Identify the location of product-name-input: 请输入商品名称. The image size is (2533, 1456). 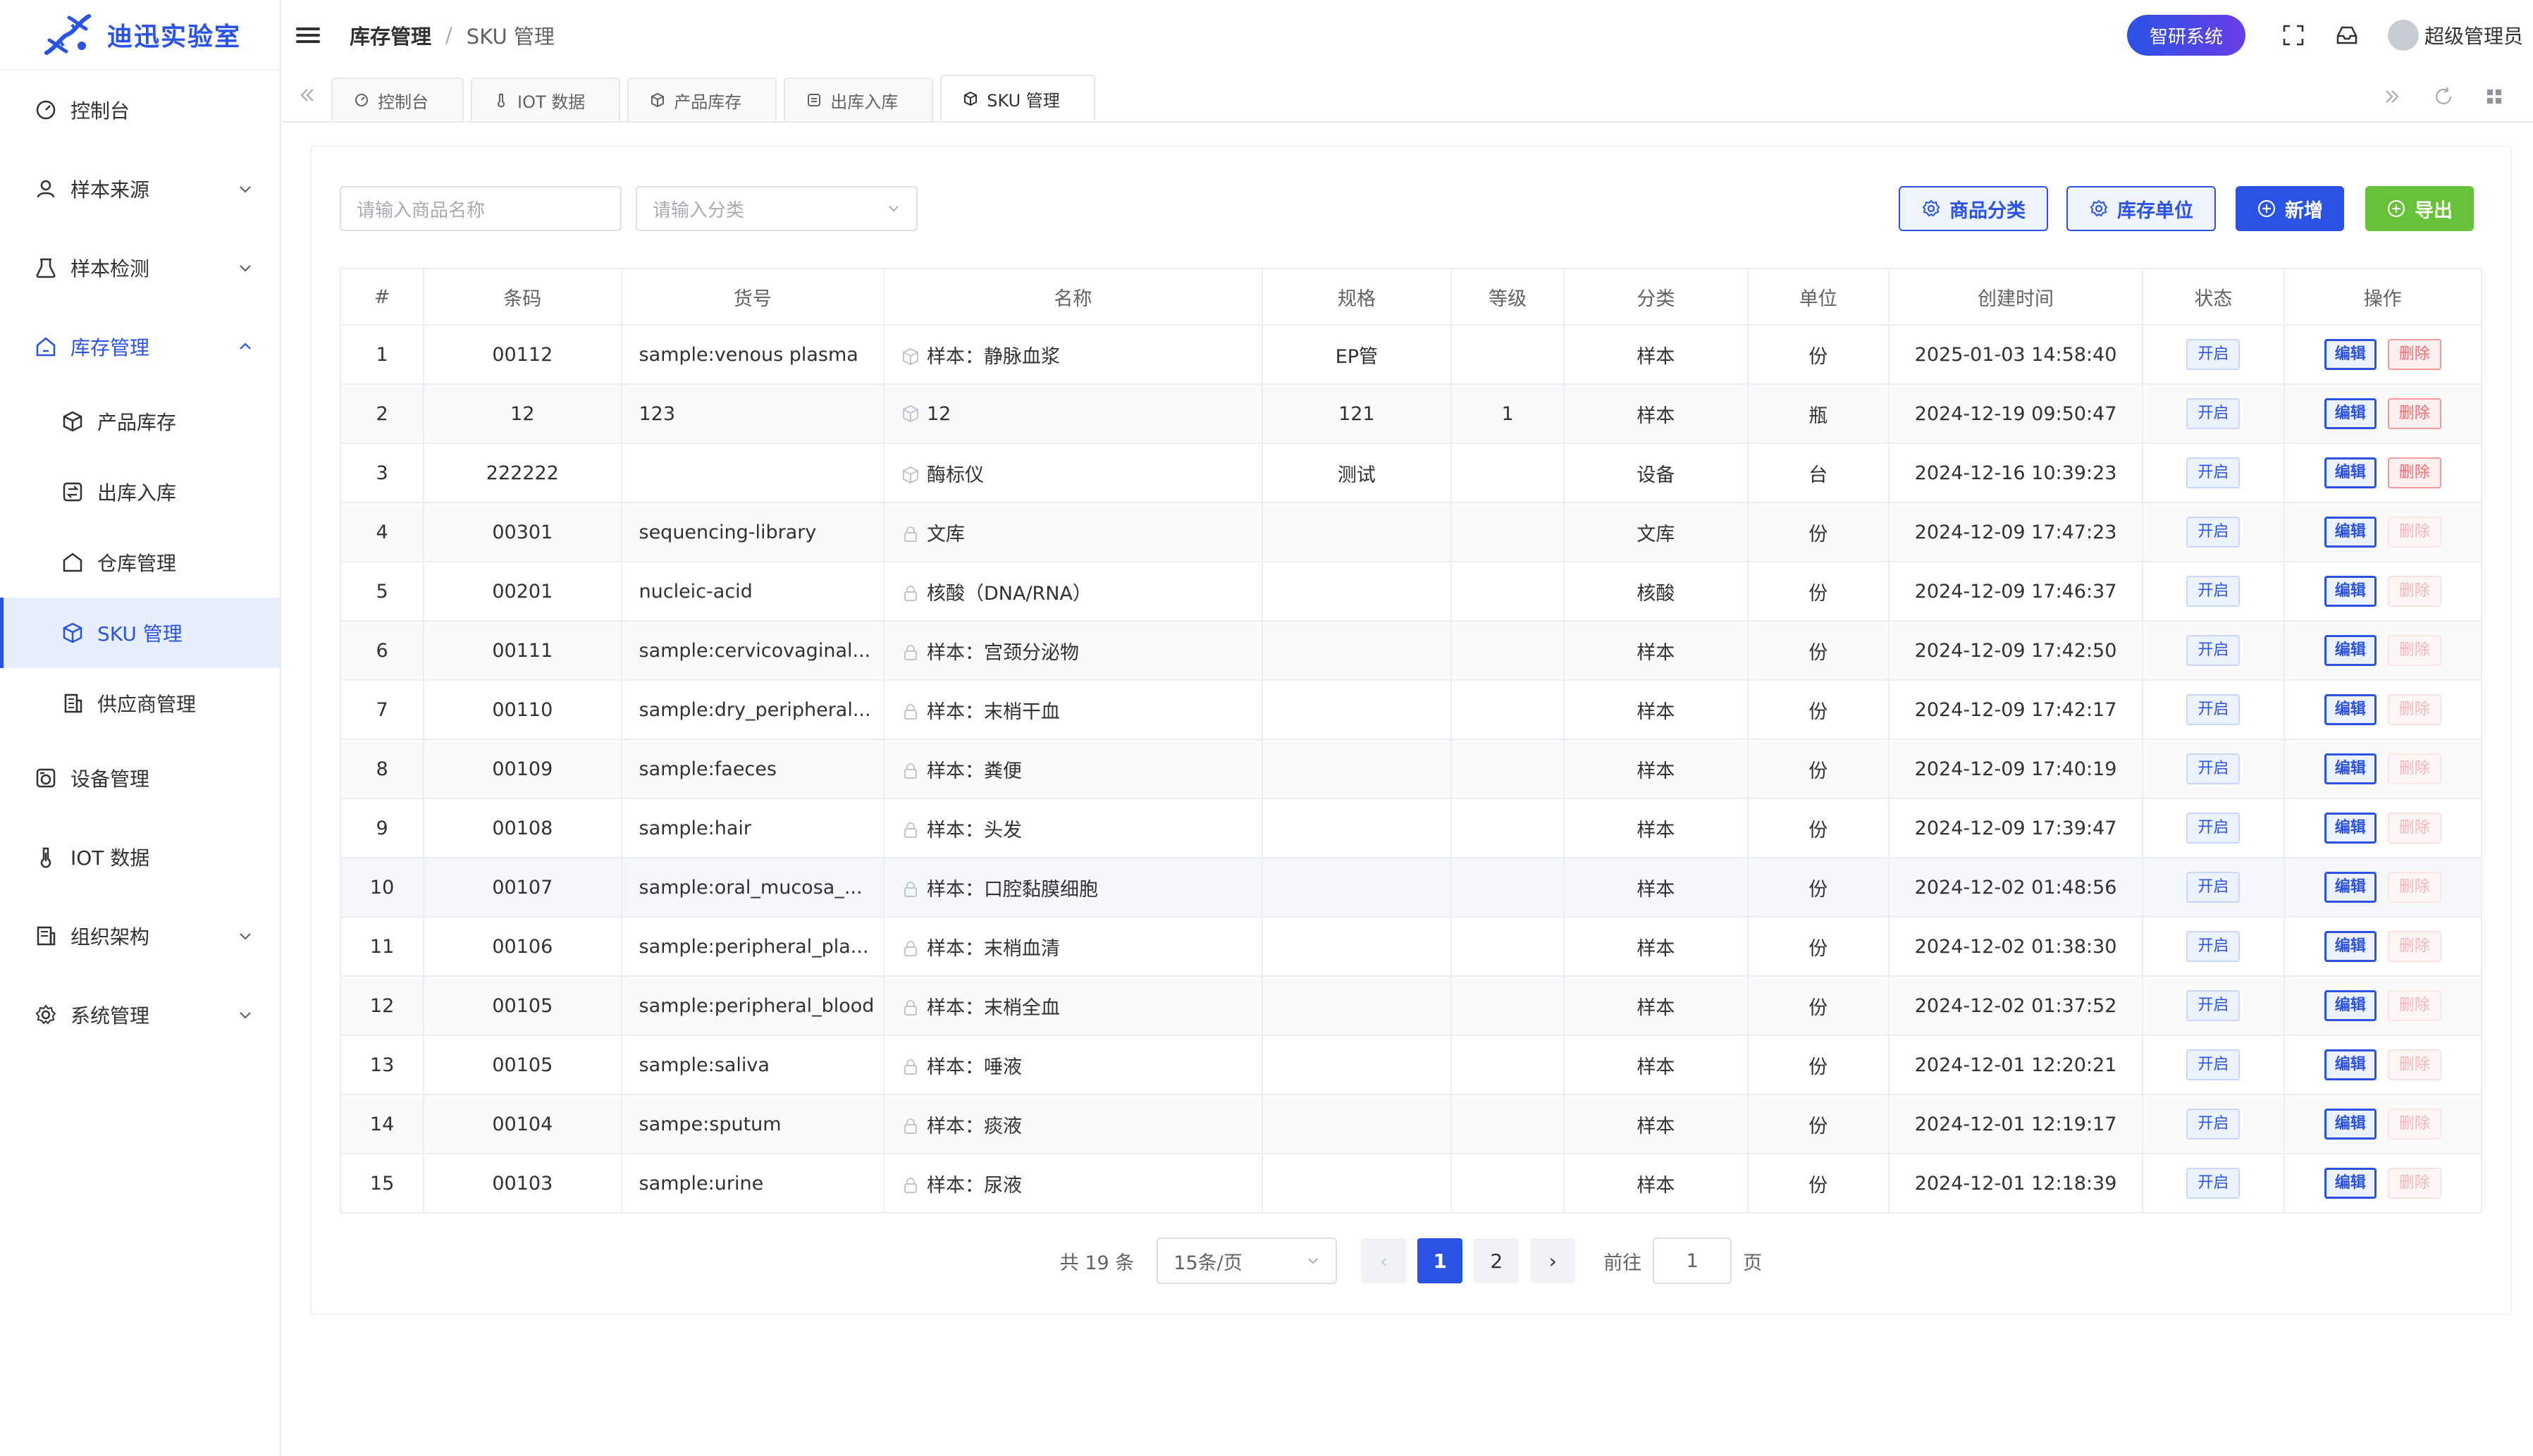
(481, 208).